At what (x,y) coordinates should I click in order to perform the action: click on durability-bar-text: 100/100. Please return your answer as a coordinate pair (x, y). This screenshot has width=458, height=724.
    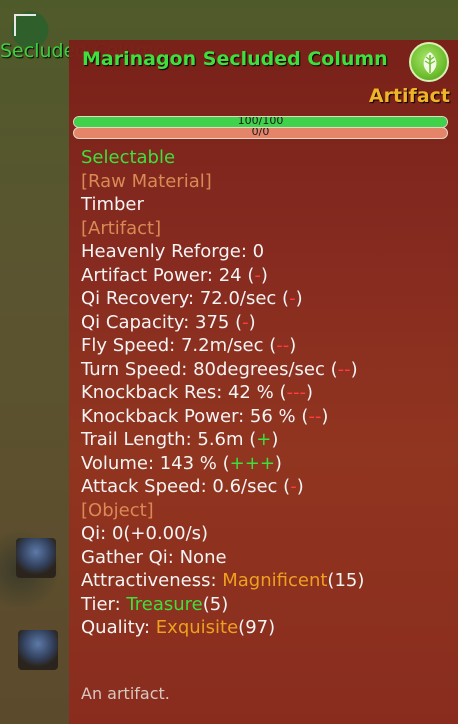
    Looking at the image, I should click on (260, 121).